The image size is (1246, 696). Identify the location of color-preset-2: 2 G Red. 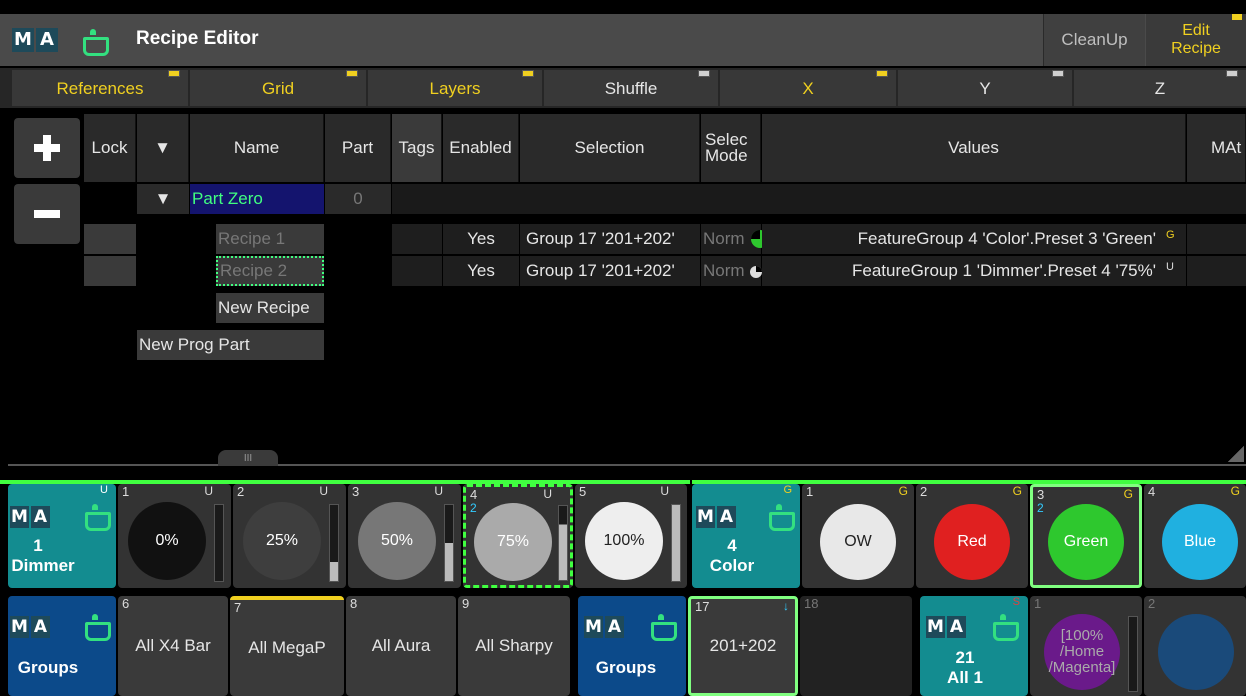
(972, 536).